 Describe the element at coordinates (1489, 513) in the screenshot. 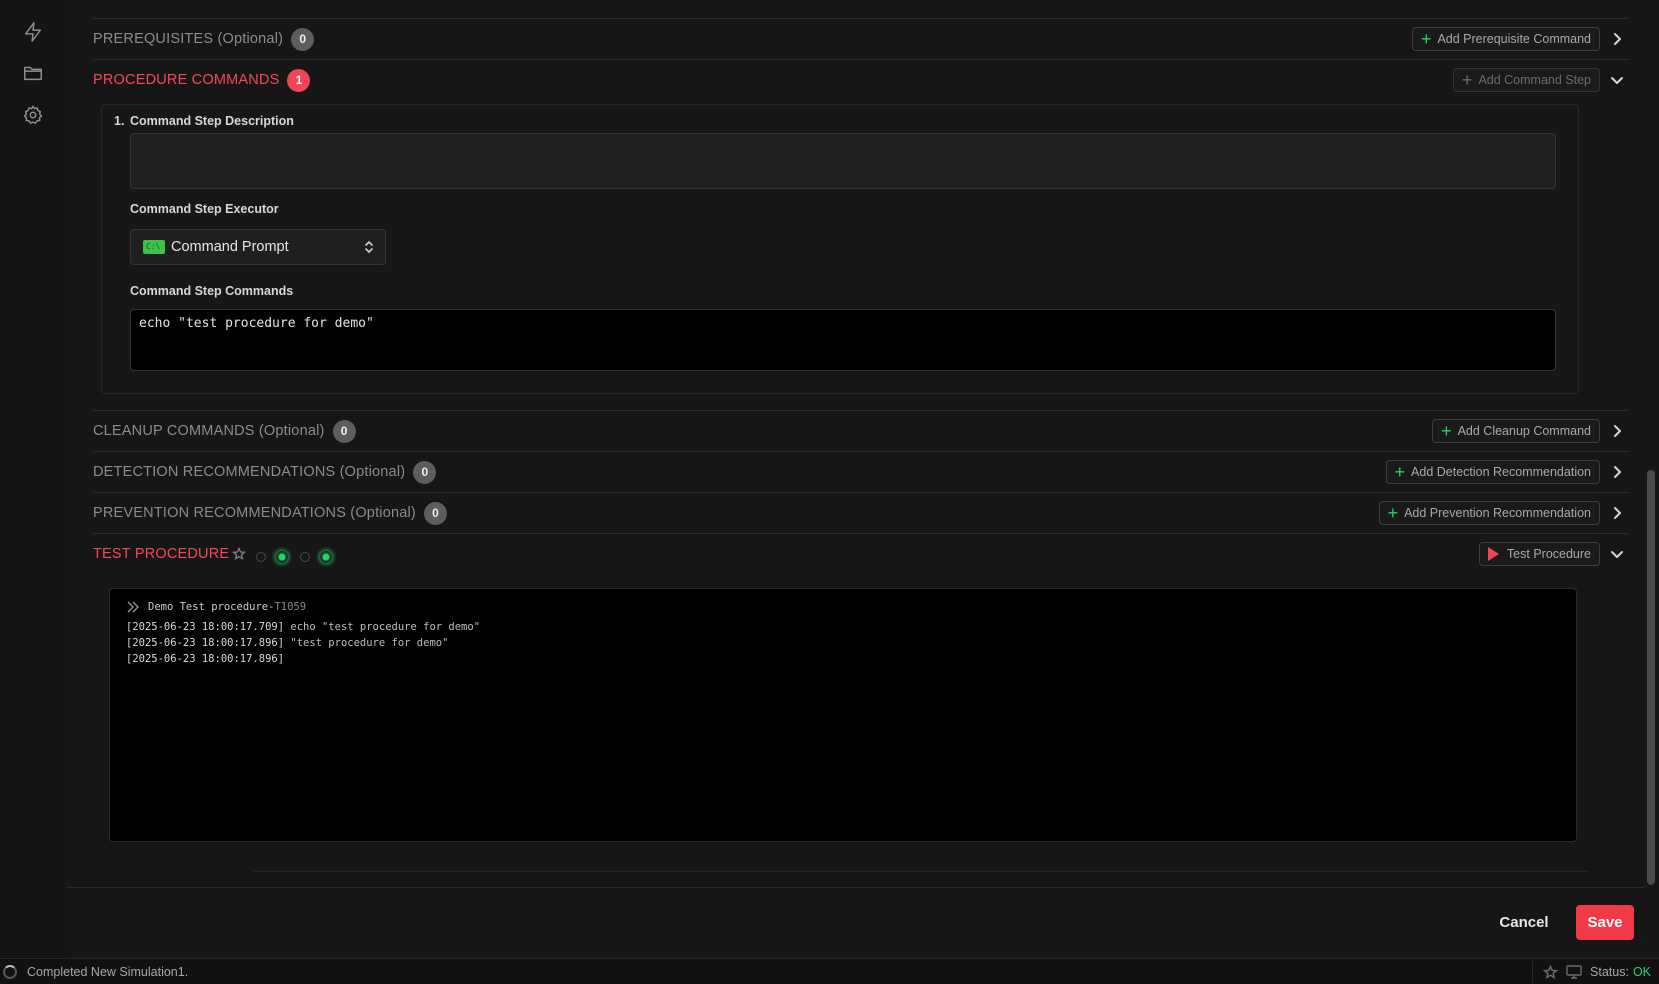

I see `add-prevention-button: + Add Prevention Recommendation` at that location.